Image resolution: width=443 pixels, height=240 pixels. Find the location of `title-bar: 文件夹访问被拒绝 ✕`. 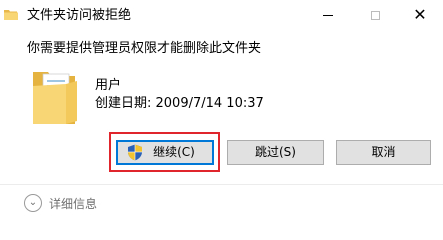

title-bar: 文件夹访问被拒绝 ✕ is located at coordinates (221, 15).